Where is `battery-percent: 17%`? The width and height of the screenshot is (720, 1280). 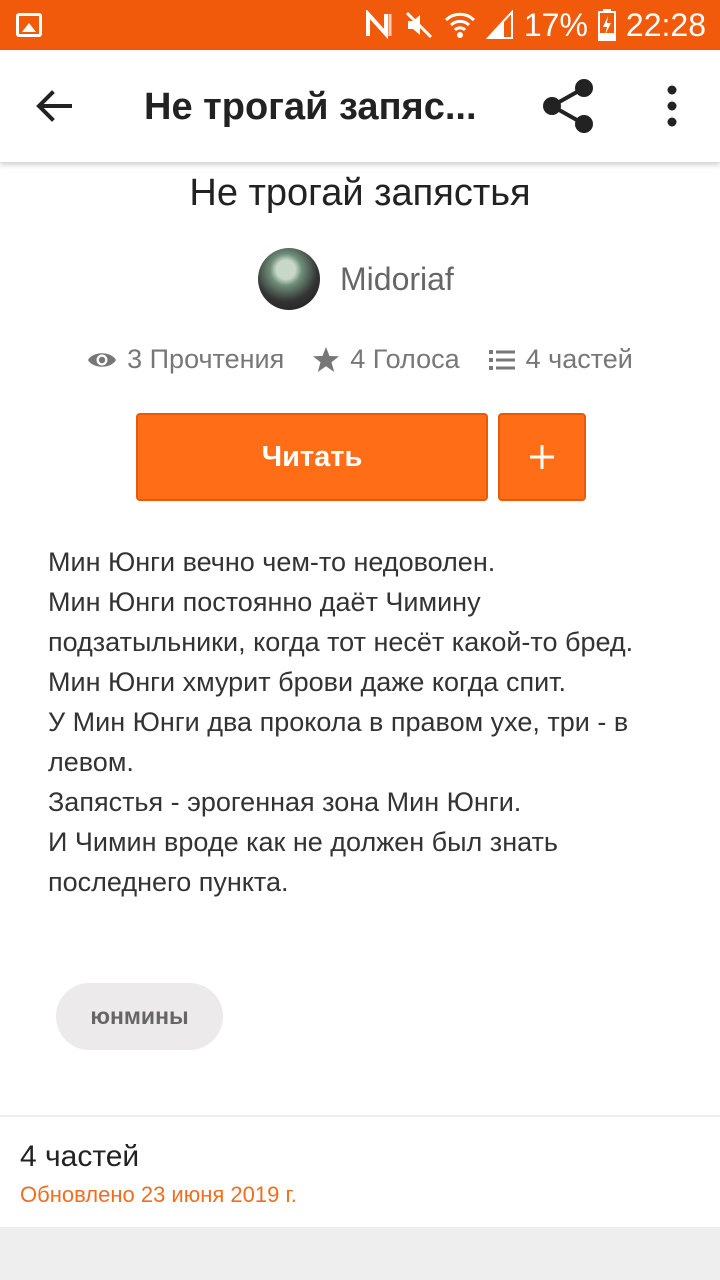 battery-percent: 17% is located at coordinates (555, 24).